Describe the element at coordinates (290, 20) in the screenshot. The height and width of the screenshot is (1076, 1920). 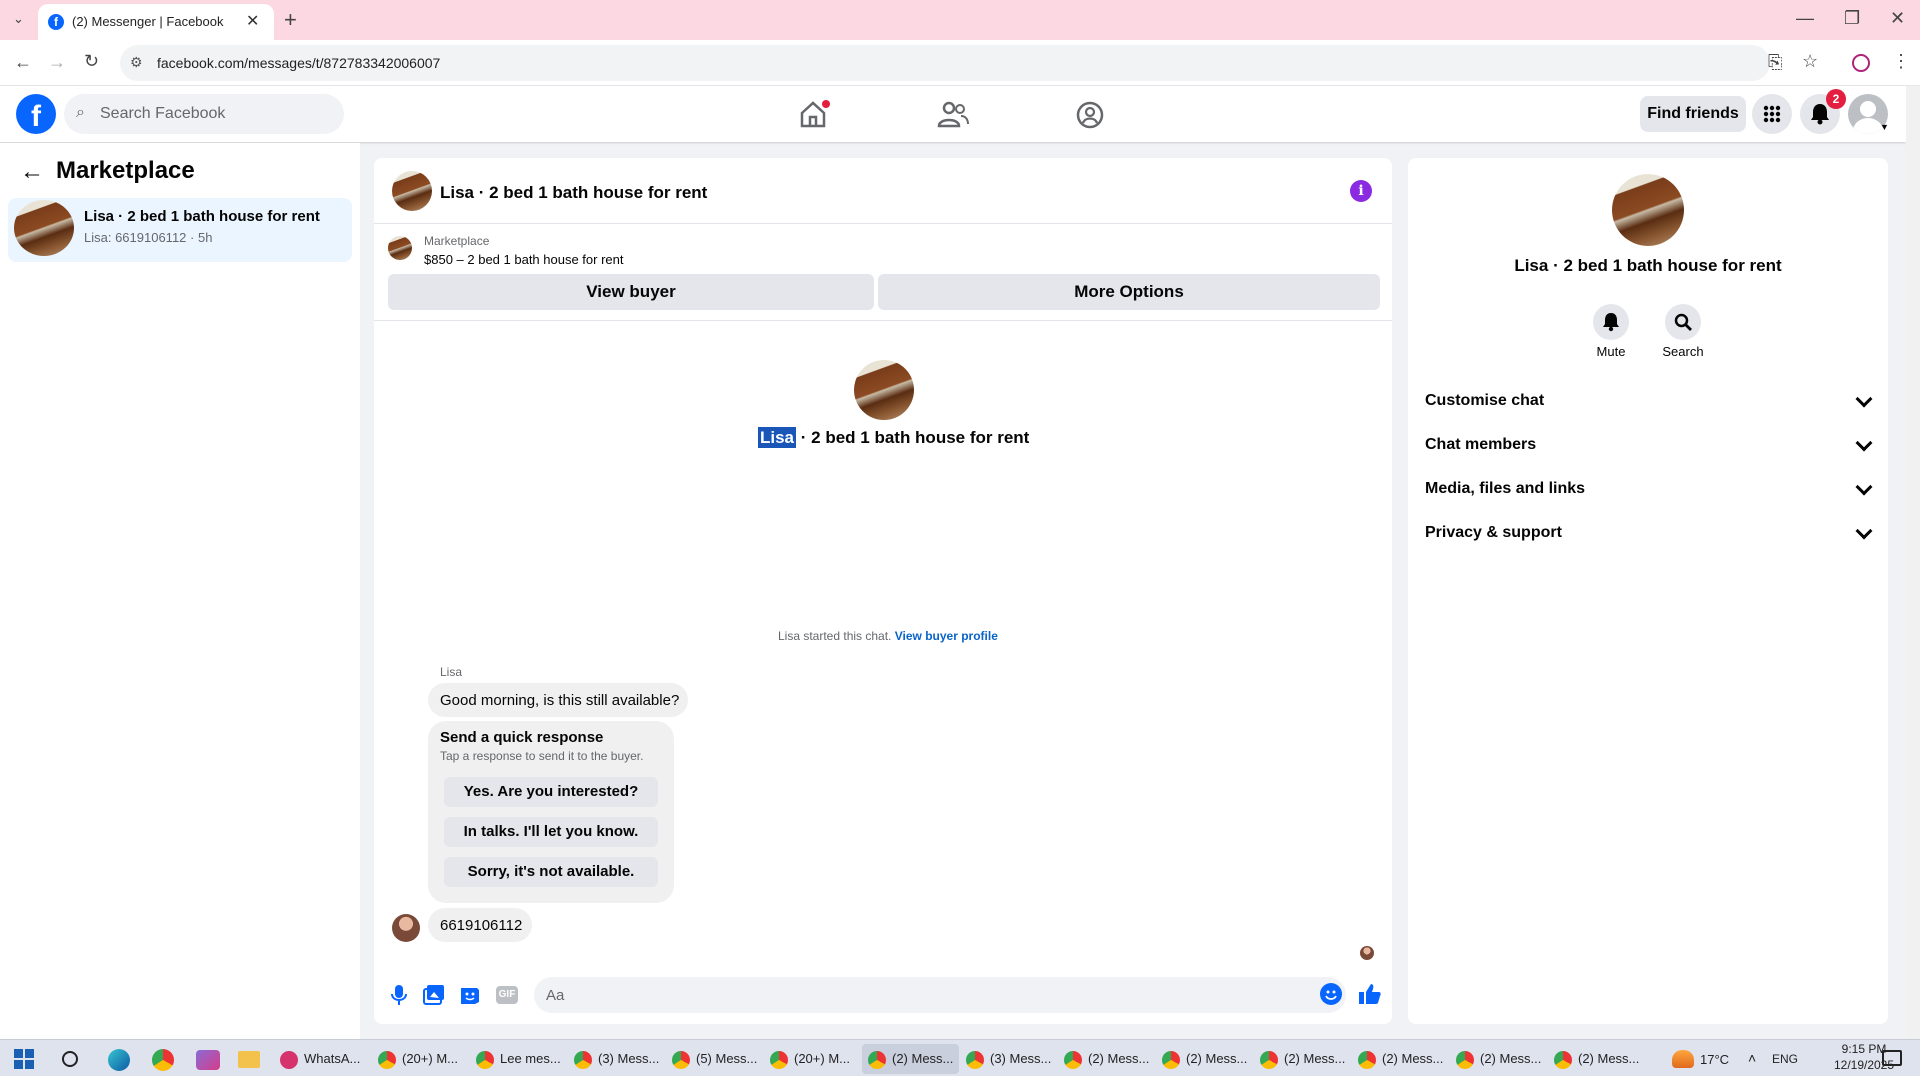
I see `new-tab-icon: +` at that location.